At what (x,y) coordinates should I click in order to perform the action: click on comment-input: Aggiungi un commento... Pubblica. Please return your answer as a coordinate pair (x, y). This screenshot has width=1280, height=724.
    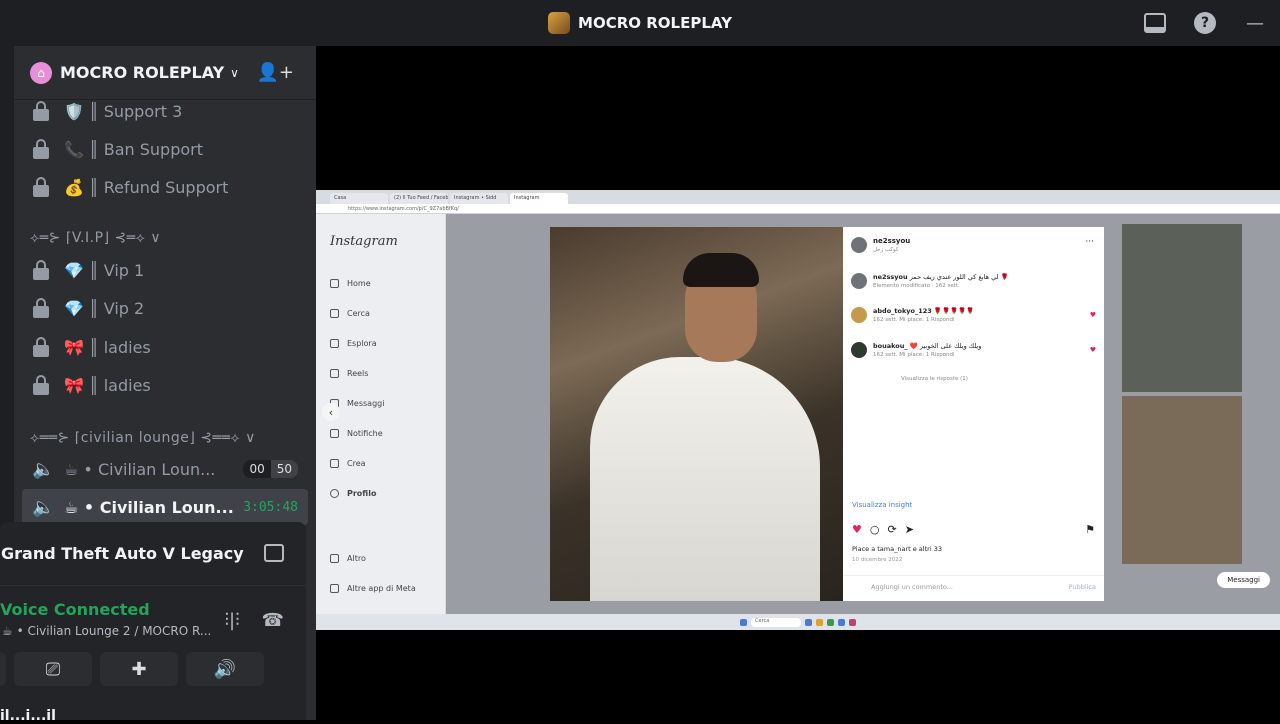
    Looking at the image, I should click on (973, 587).